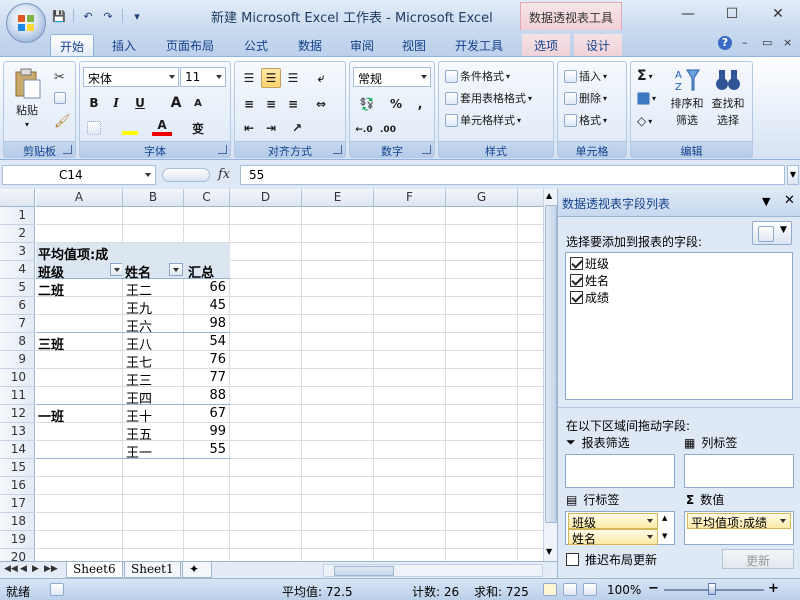 The image size is (800, 600). What do you see at coordinates (646, 98) in the screenshot?
I see `fill-icon: ▾` at bounding box center [646, 98].